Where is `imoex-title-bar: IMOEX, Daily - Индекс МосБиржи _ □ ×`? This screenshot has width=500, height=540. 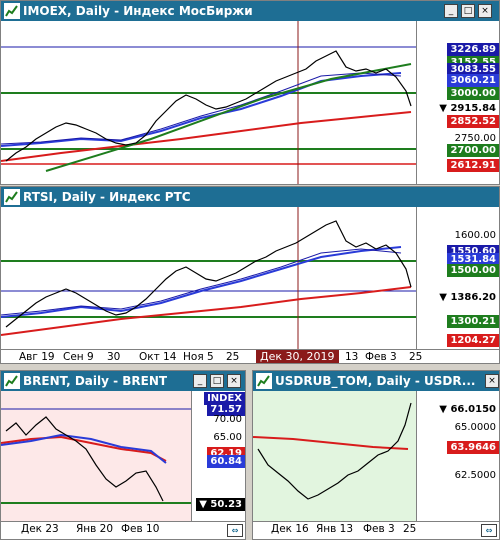 imoex-title-bar: IMOEX, Daily - Индекс МосБиржи _ □ × is located at coordinates (250, 11).